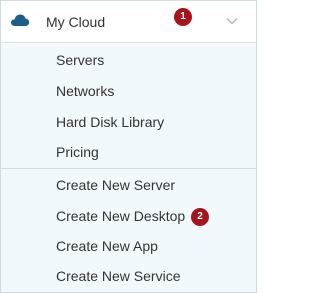  I want to click on menu-item-label: Networks, so click(85, 91).